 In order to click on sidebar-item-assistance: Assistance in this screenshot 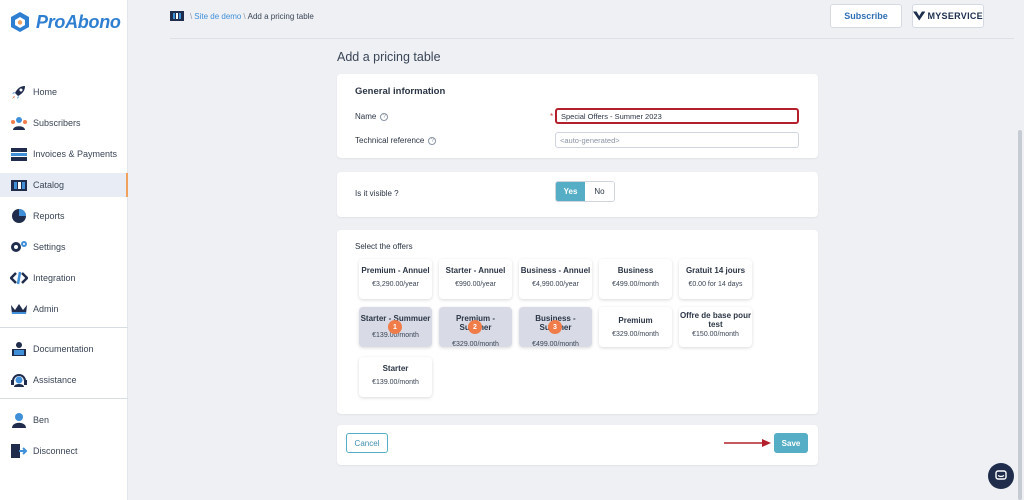, I will do `click(64, 380)`.